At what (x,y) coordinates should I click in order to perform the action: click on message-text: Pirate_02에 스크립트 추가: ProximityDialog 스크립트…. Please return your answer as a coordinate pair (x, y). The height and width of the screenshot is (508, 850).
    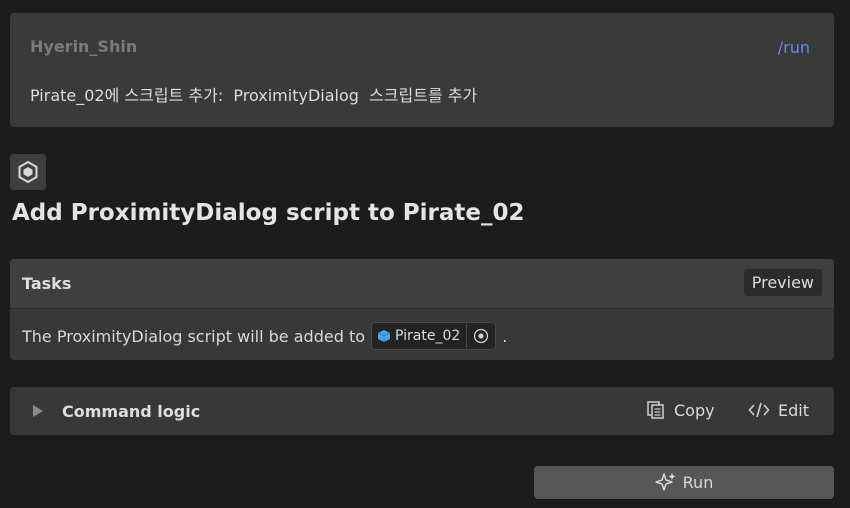
    Looking at the image, I should click on (254, 95).